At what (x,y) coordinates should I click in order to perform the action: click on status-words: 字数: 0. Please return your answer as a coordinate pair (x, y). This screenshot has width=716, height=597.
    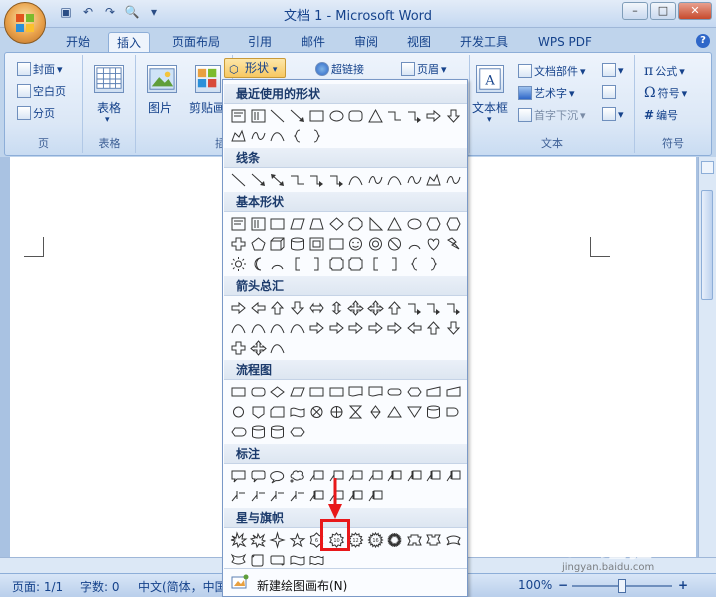
    Looking at the image, I should click on (100, 586).